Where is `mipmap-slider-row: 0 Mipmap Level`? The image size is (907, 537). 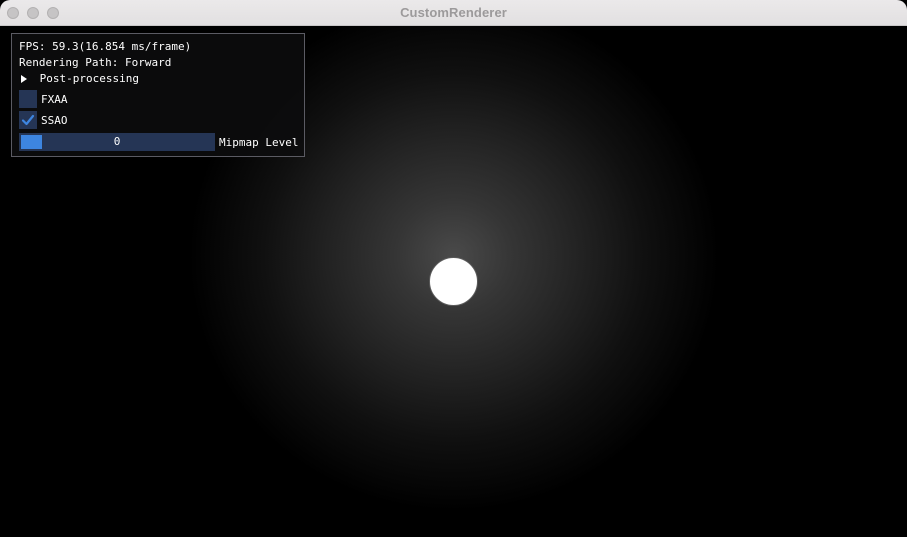
mipmap-slider-row: 0 Mipmap Level is located at coordinates (158, 142).